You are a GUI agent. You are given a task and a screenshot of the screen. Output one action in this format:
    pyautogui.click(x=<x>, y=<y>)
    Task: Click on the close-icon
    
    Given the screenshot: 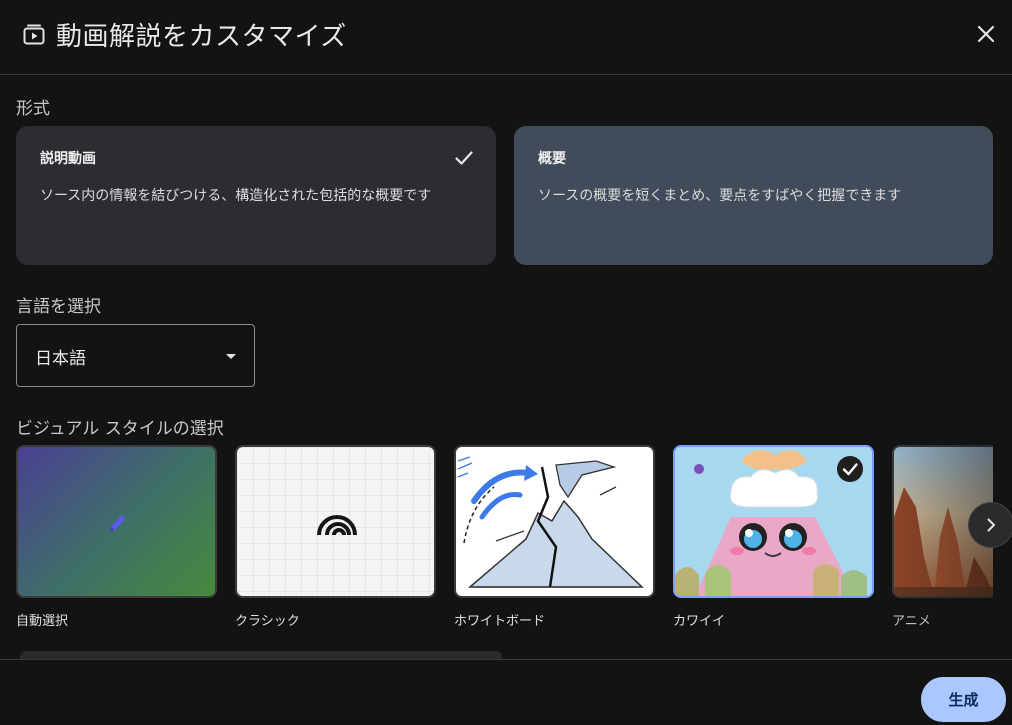 What is the action you would take?
    pyautogui.click(x=986, y=34)
    